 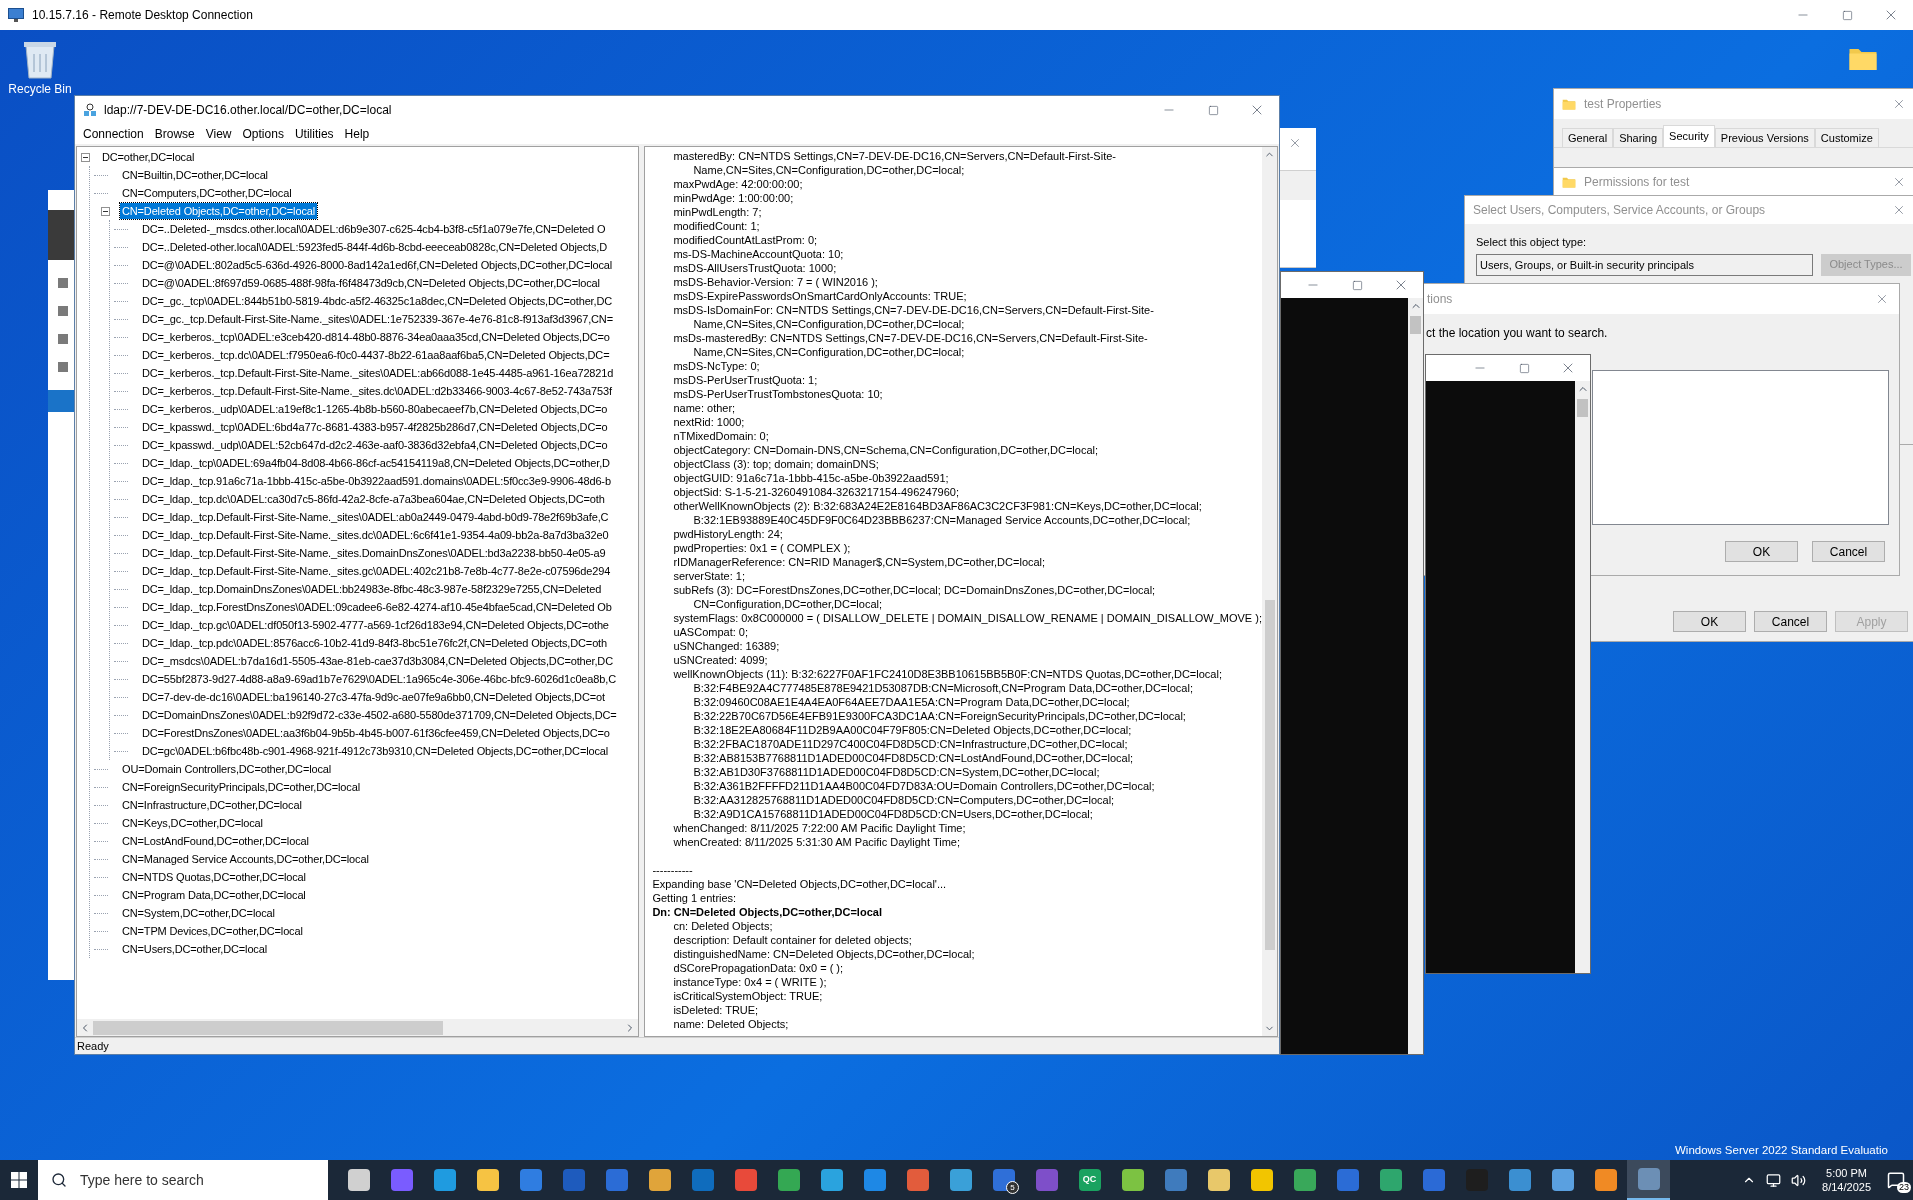 I want to click on tree-item: DC=_ldap._tcp\0ADEL:69a4fb04-8d08-4b66-86cf-ac54154119a8,CN=Deleted Objects,DC=other,D, so click(x=376, y=463).